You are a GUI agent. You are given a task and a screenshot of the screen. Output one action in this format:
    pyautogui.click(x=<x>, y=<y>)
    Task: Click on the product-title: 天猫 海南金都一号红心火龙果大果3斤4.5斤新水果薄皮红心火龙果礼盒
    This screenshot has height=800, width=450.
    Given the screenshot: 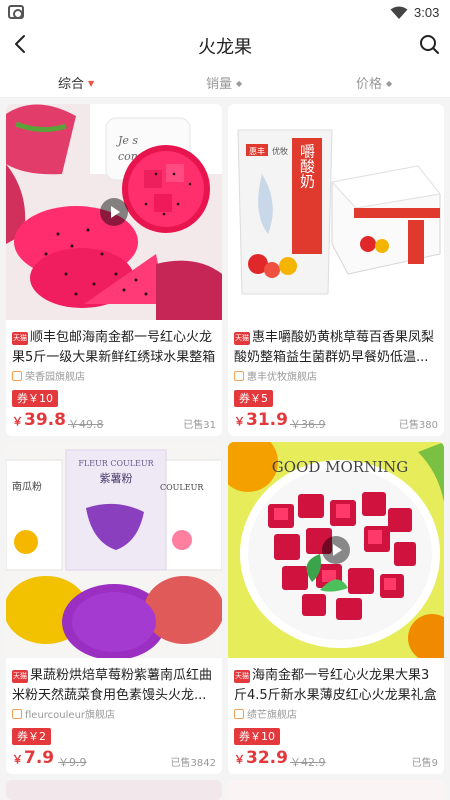 What is the action you would take?
    pyautogui.click(x=335, y=685)
    